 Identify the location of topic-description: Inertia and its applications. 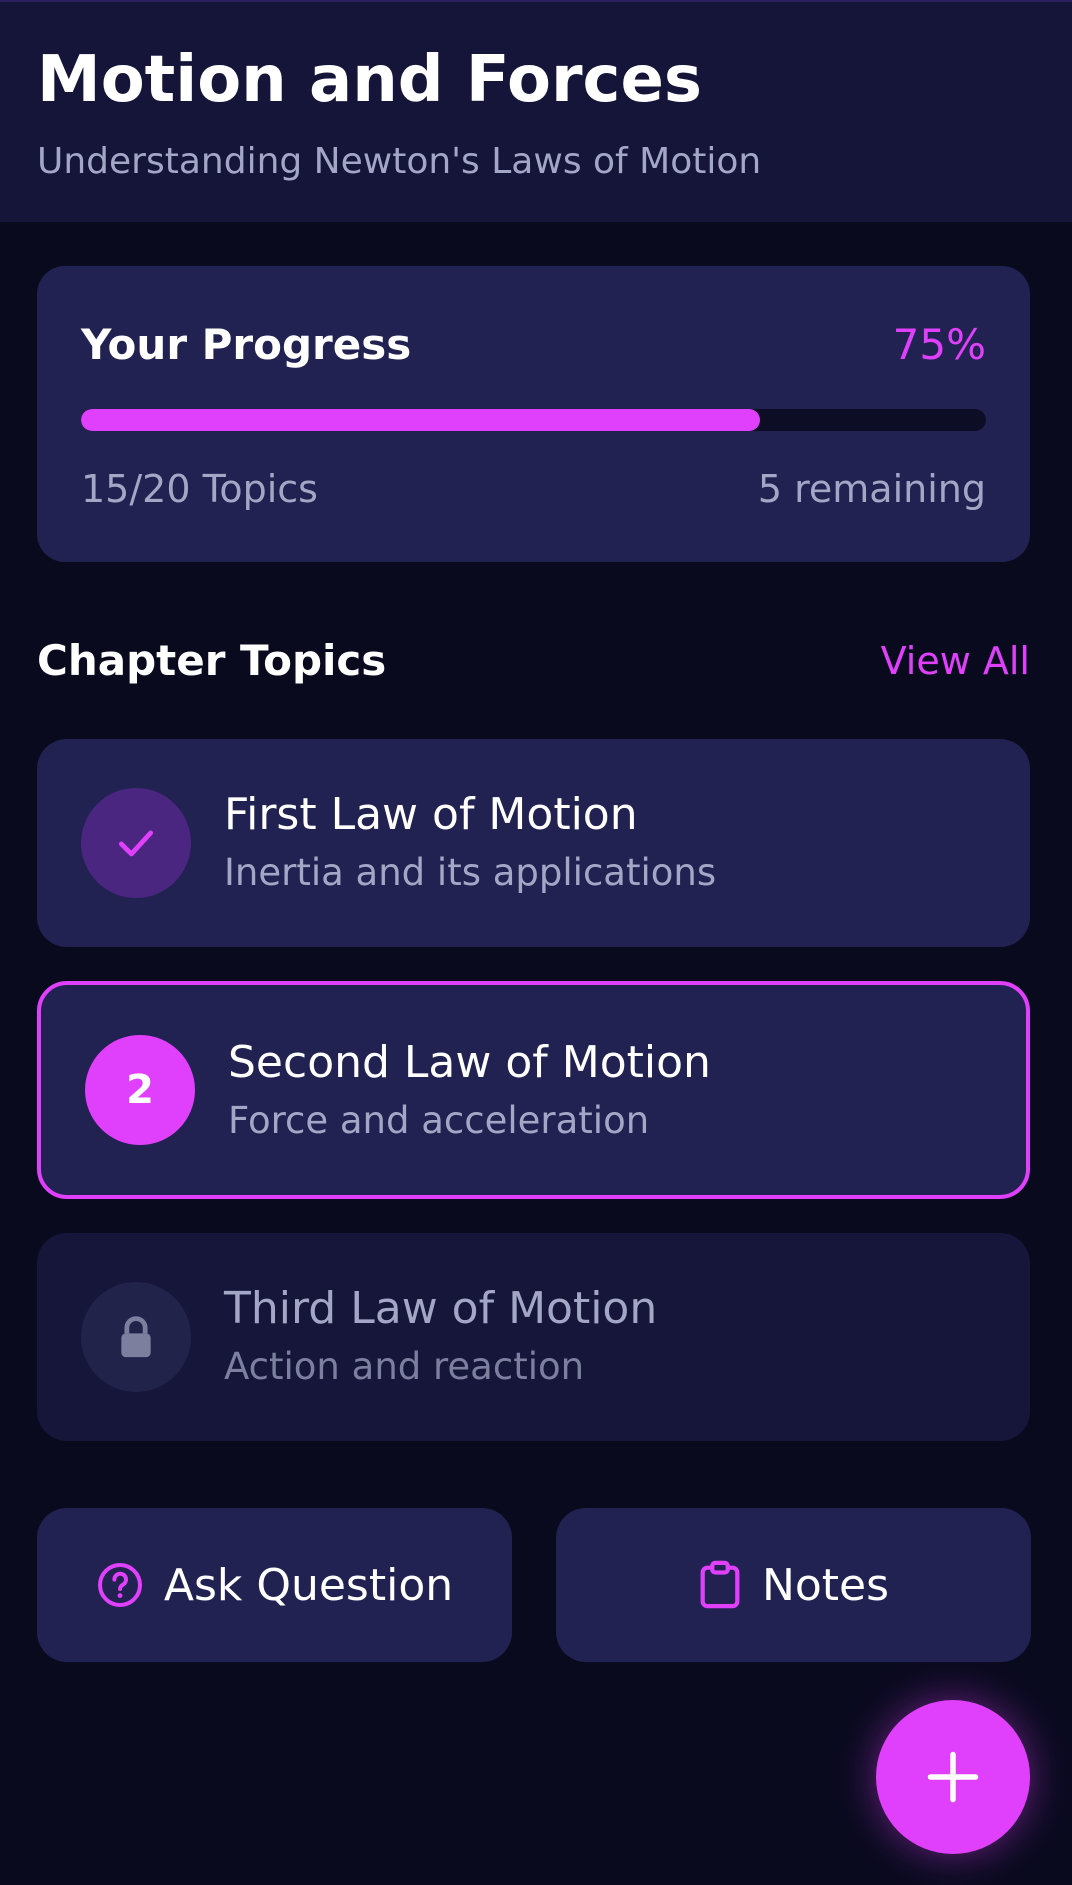
(470, 872).